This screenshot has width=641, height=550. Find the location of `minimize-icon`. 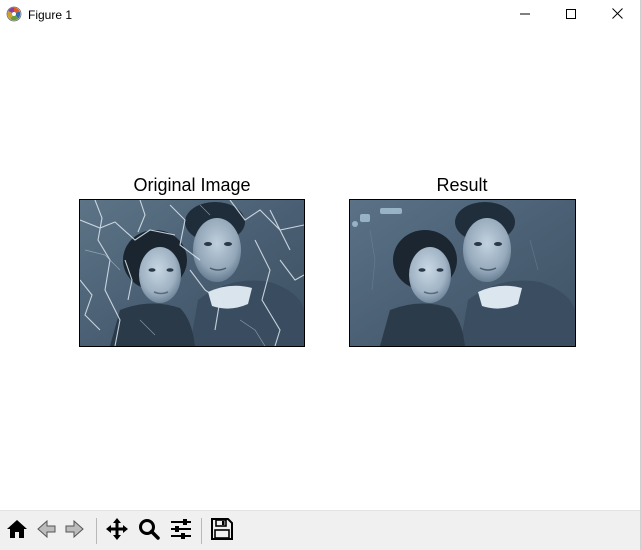

minimize-icon is located at coordinates (525, 15).